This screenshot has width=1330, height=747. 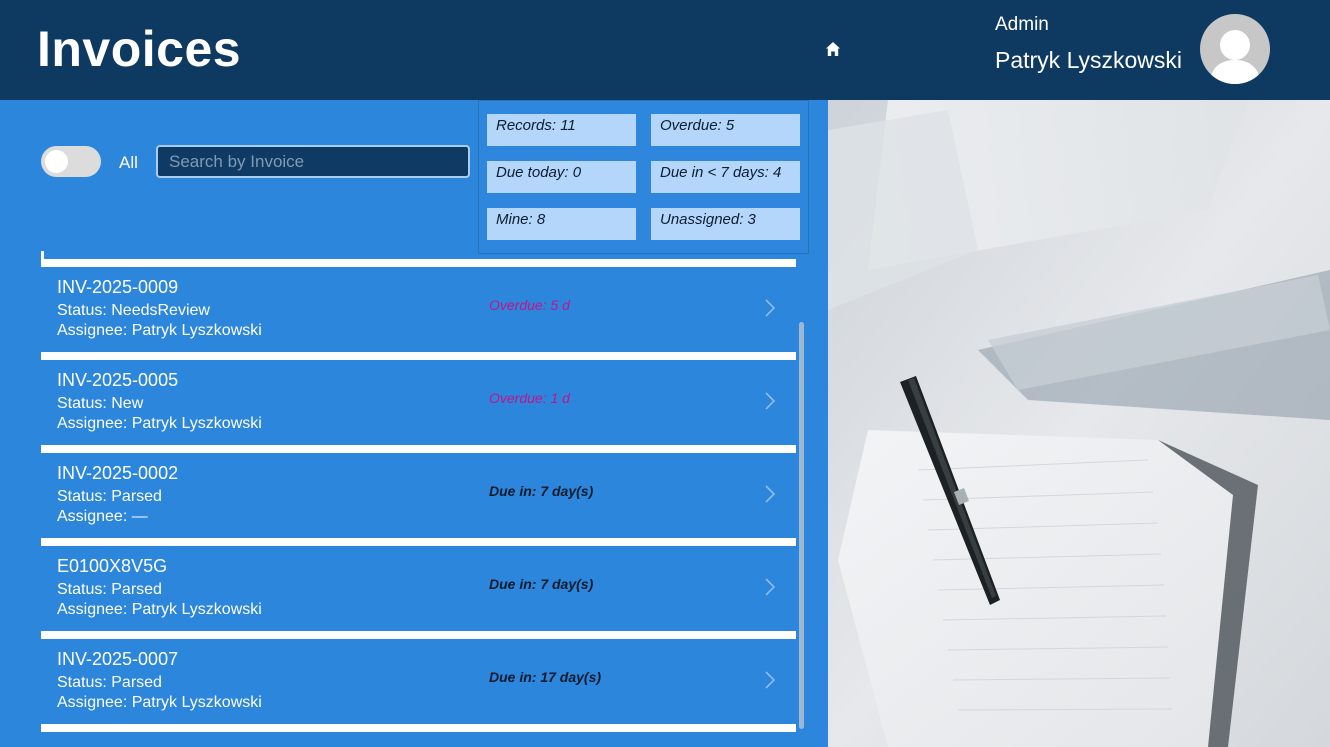 I want to click on invoice-status: Status: NeedsReview, so click(x=133, y=310).